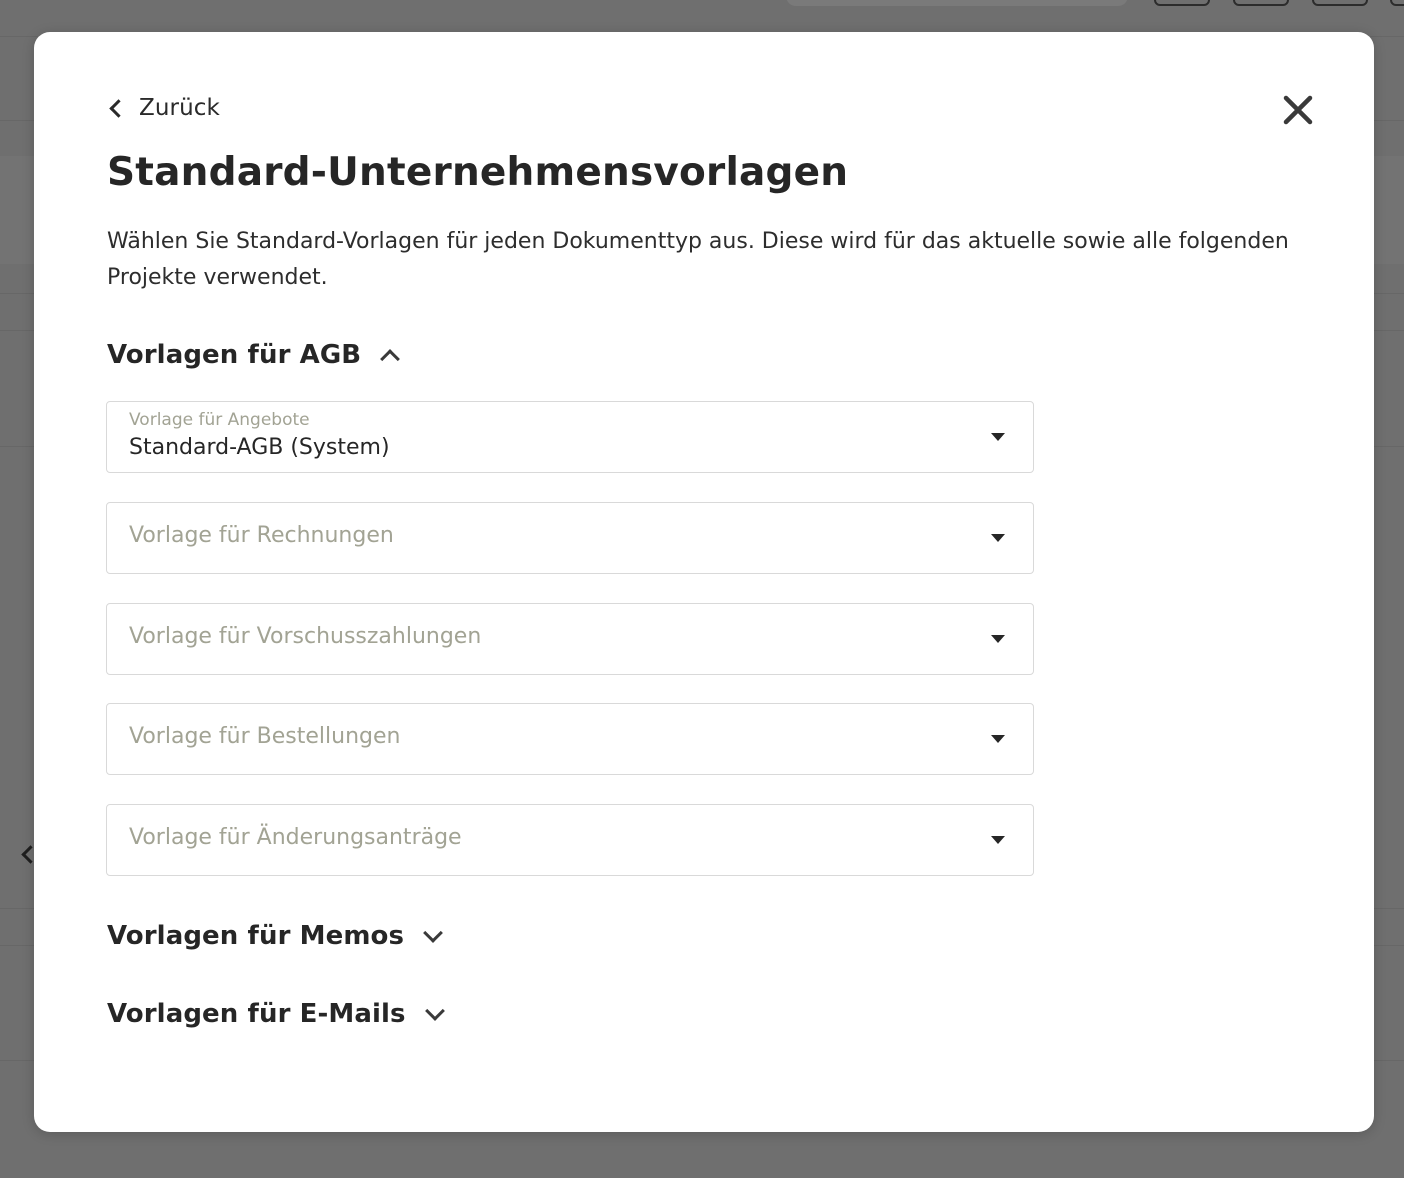 This screenshot has height=1178, width=1404. I want to click on back-button-label: Zurück, so click(179, 108).